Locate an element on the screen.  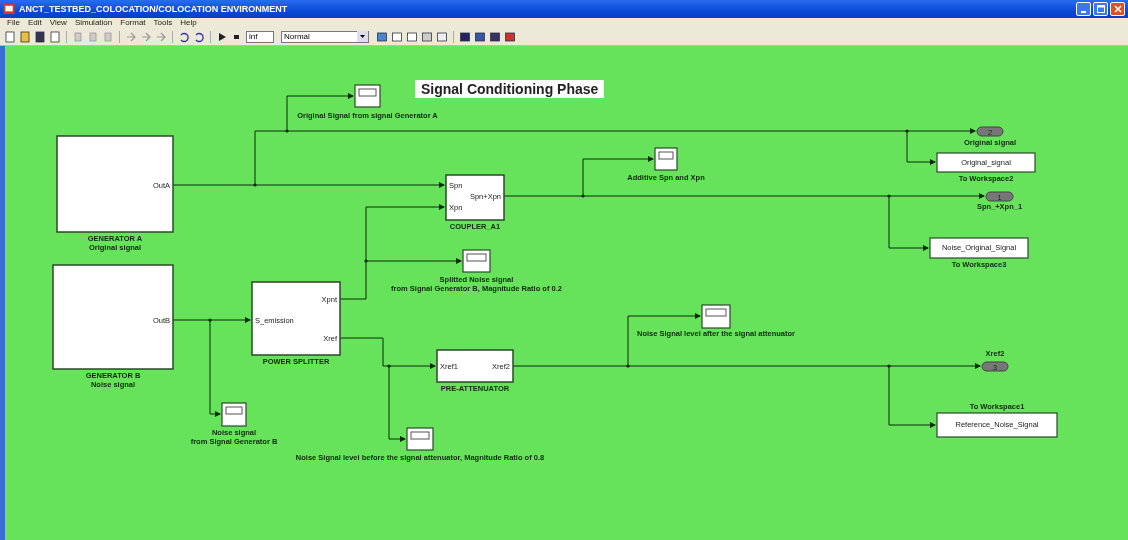
close-icon is located at coordinates (1117, 9).